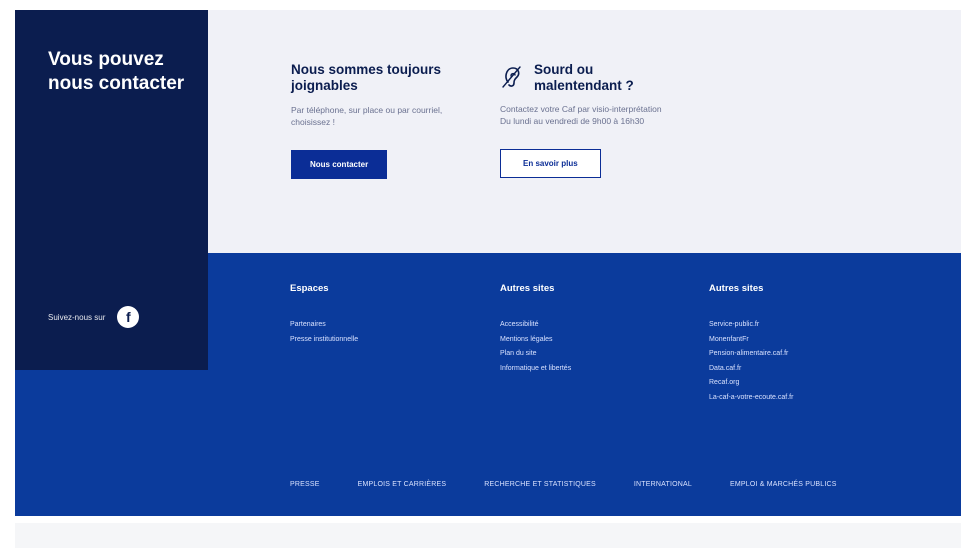 The height and width of the screenshot is (548, 961). I want to click on social-follow: Suivez-nous sur f, so click(94, 317).